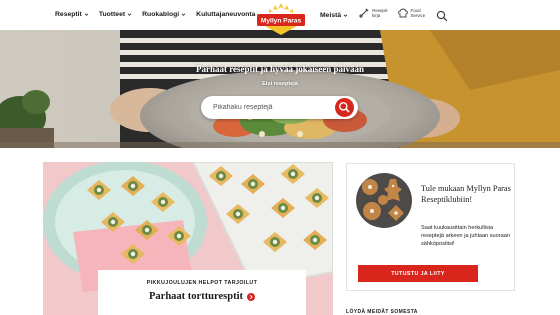  I want to click on recipe-search-input, so click(270, 107).